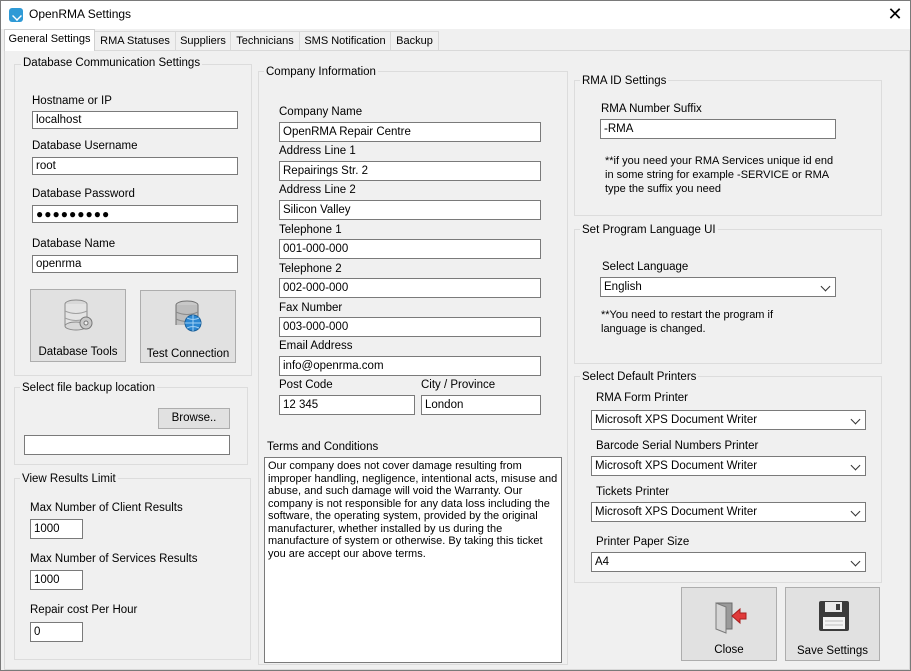 Image resolution: width=911 pixels, height=671 pixels. I want to click on barcode-printer-select: Microsoft XPS Document Writer, so click(728, 466).